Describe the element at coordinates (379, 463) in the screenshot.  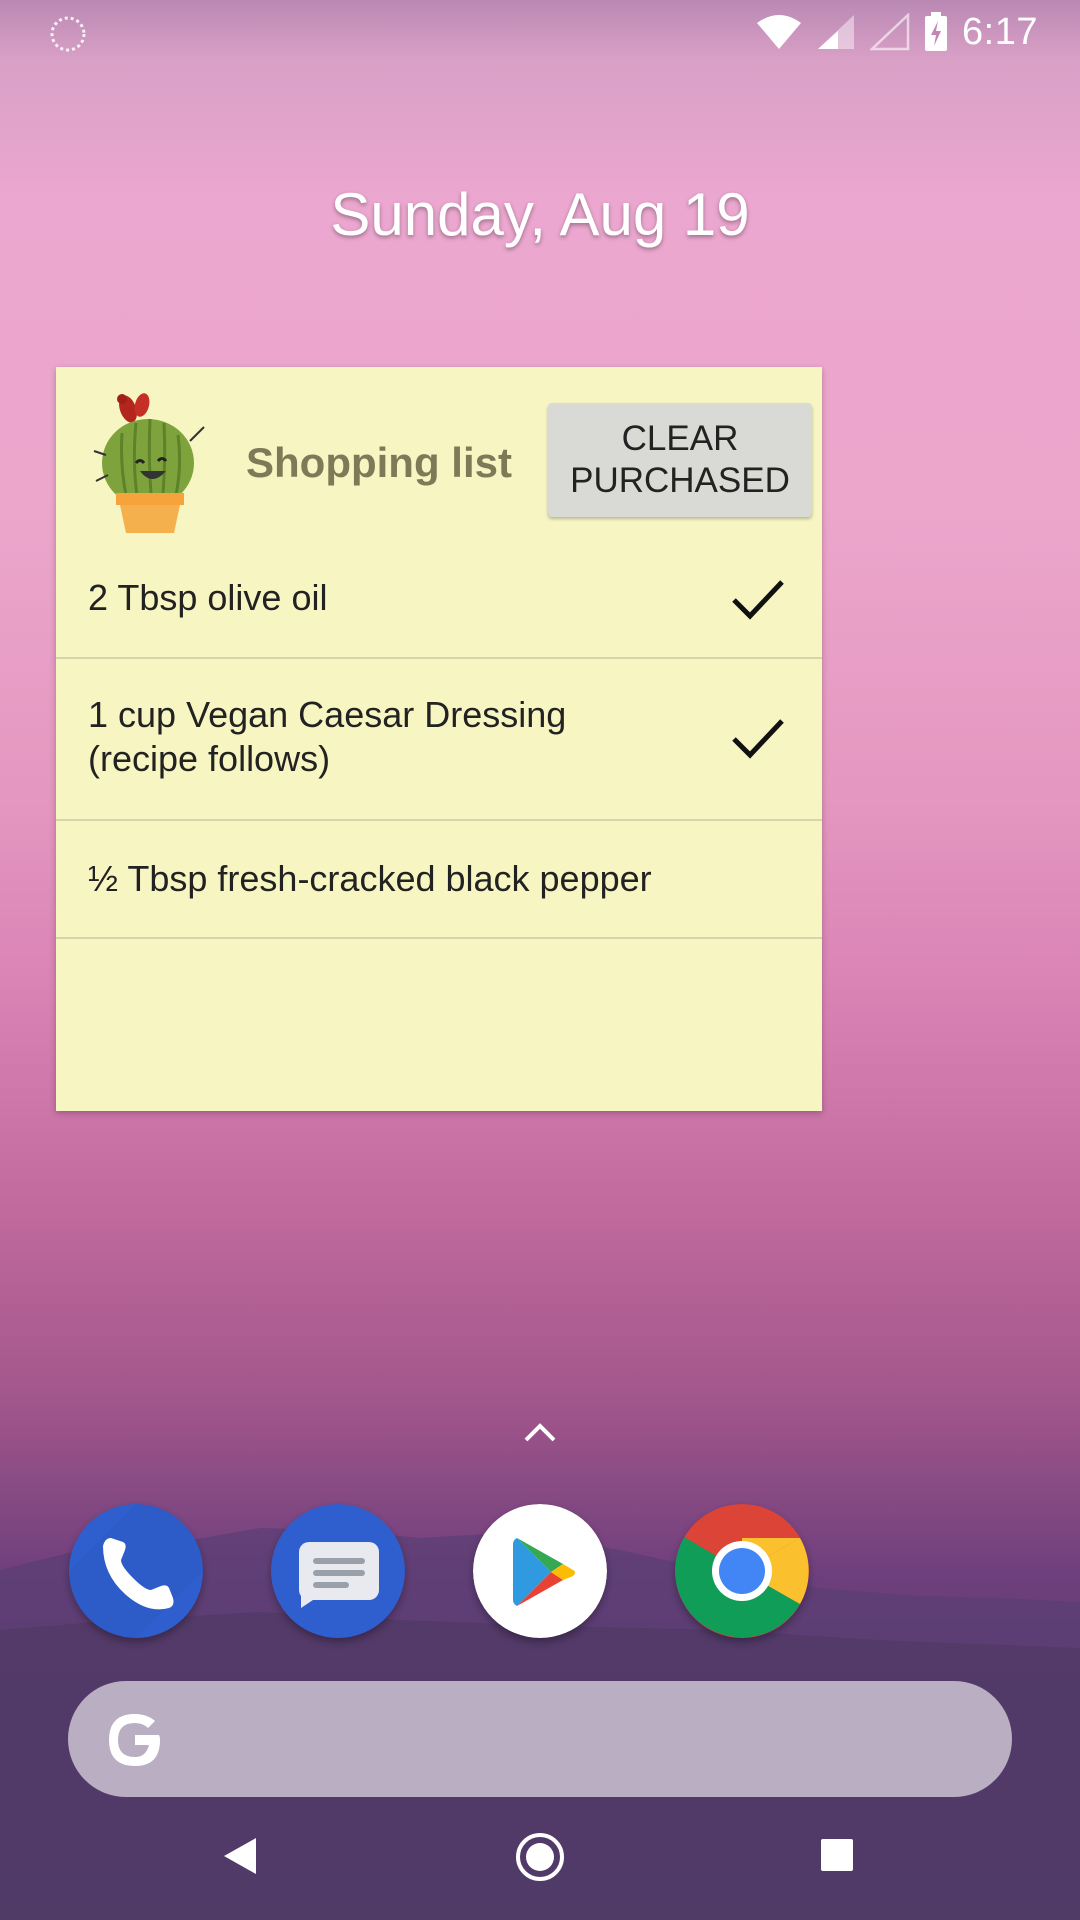
I see `widget-title: Shopping list` at that location.